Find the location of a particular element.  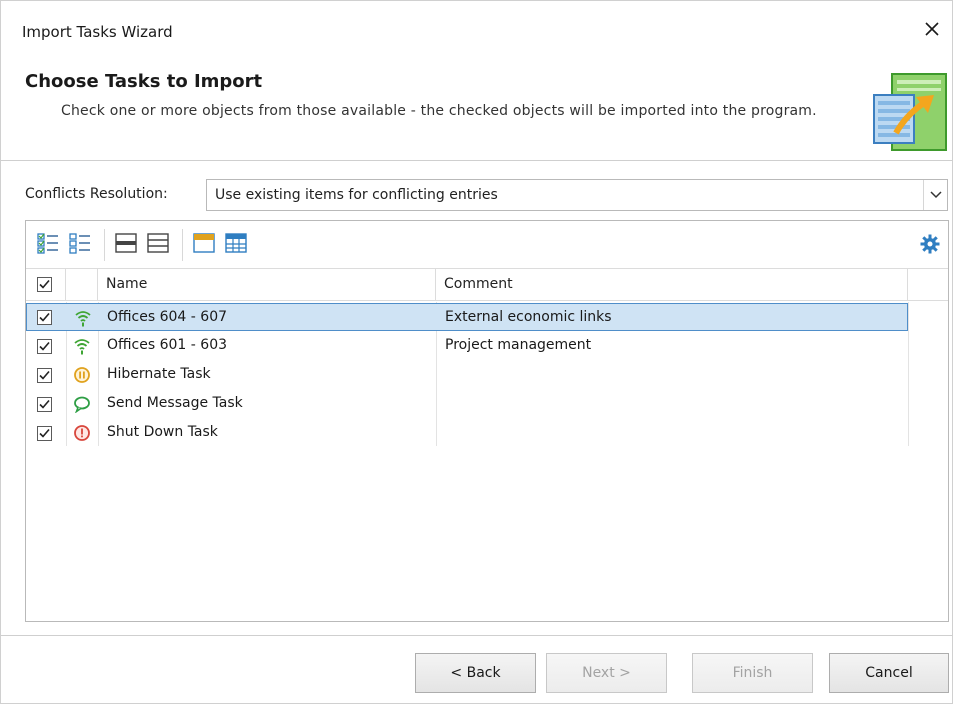

cancel-button: Cancel is located at coordinates (889, 673).